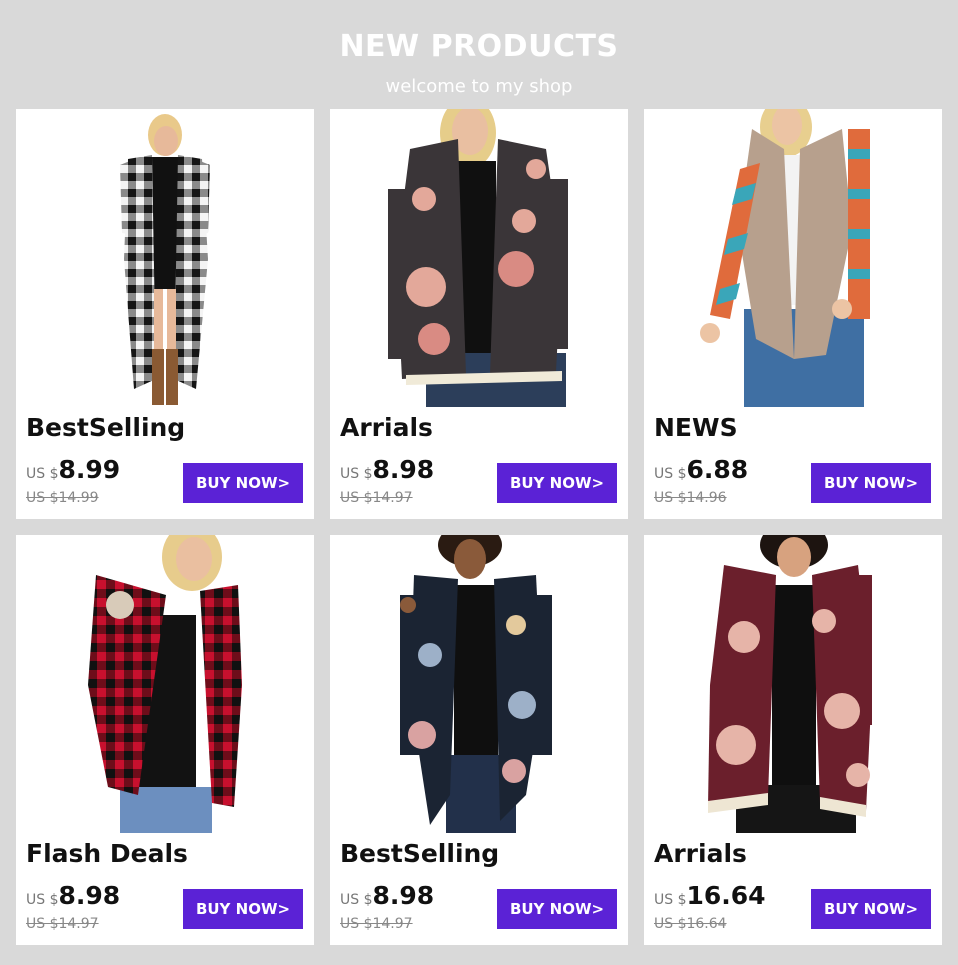  I want to click on product-label: NEWS, so click(696, 427).